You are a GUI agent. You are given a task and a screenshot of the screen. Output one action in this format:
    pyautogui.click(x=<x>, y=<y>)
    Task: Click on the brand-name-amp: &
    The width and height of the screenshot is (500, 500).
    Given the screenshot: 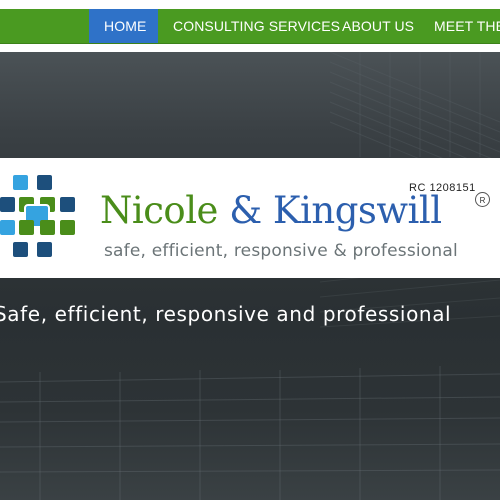 What is the action you would take?
    pyautogui.click(x=245, y=210)
    